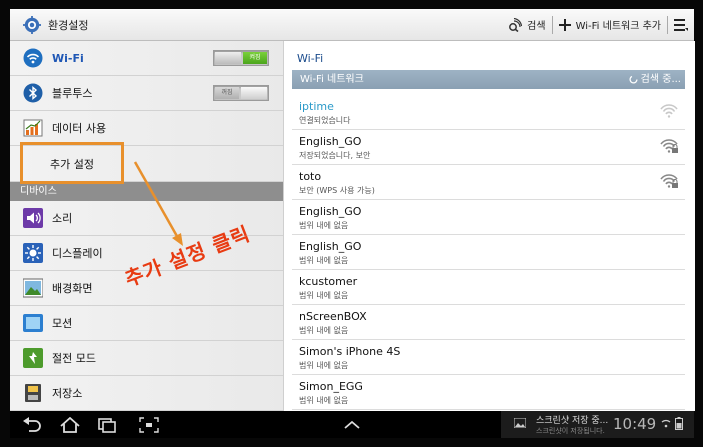 This screenshot has height=447, width=703. I want to click on plus-icon, so click(564, 24).